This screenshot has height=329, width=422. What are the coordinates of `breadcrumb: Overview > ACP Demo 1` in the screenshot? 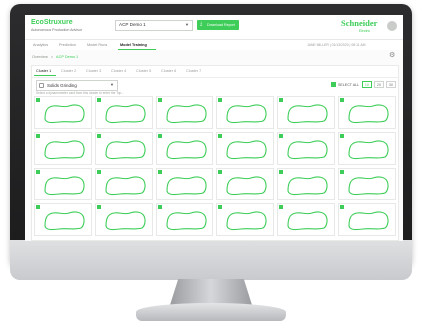 It's located at (55, 57).